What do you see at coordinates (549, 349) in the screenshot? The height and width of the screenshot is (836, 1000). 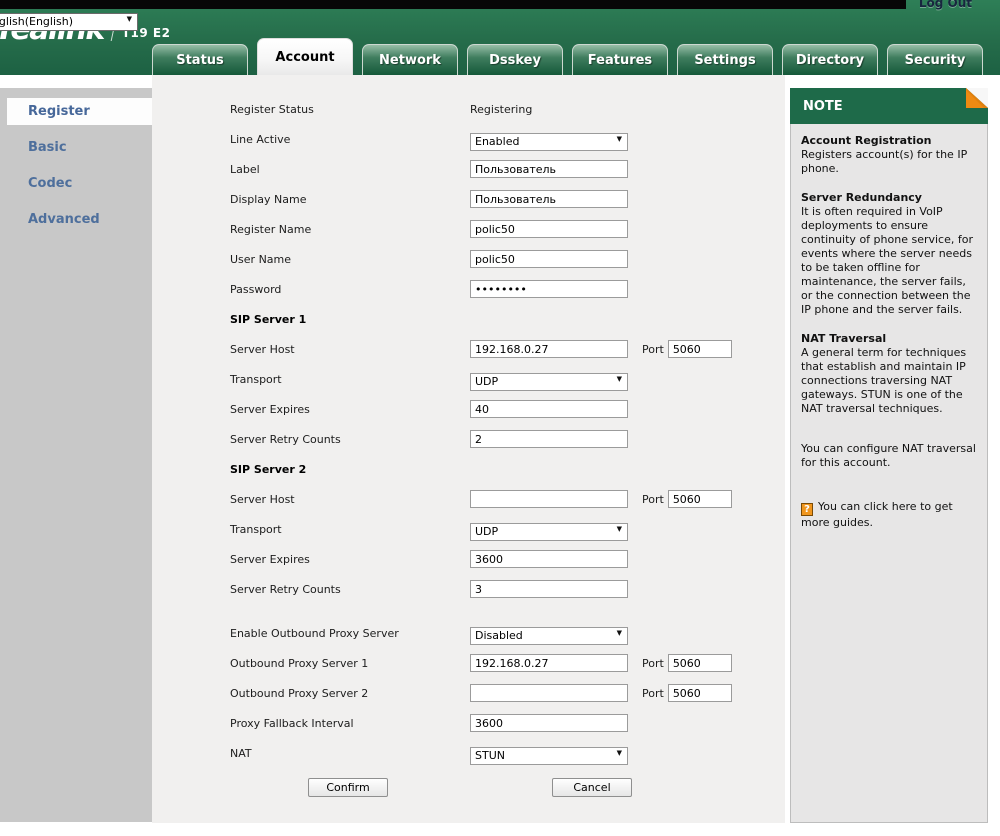 I see `sip1-server-host-input` at bounding box center [549, 349].